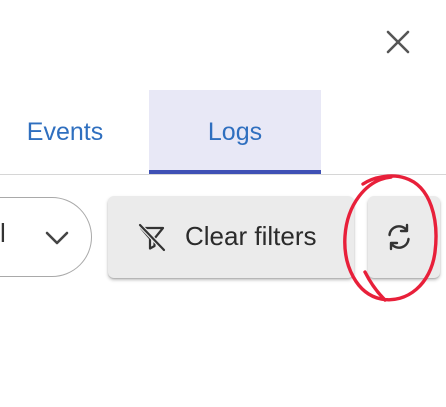  I want to click on tab-logs: Logs, so click(235, 132).